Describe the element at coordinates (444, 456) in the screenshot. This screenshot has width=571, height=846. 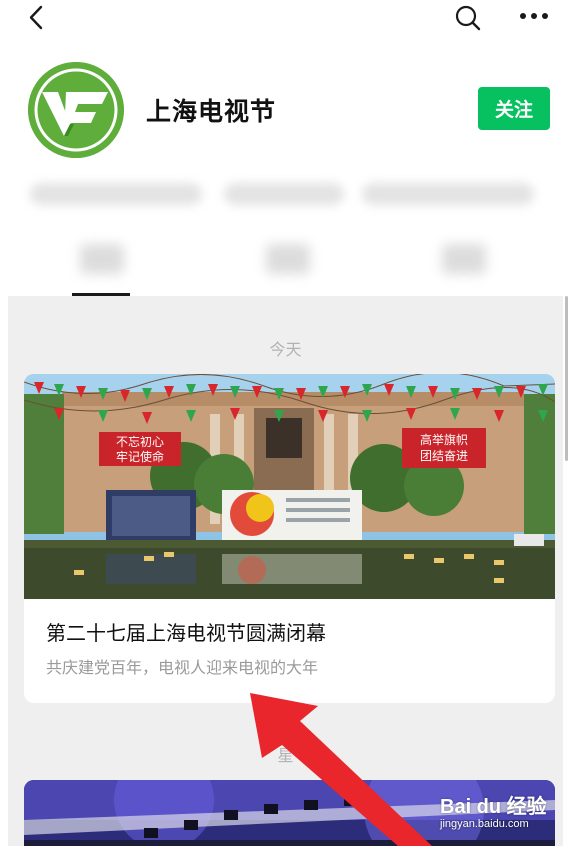
I see `banner-right-line2: 团结奋进` at that location.